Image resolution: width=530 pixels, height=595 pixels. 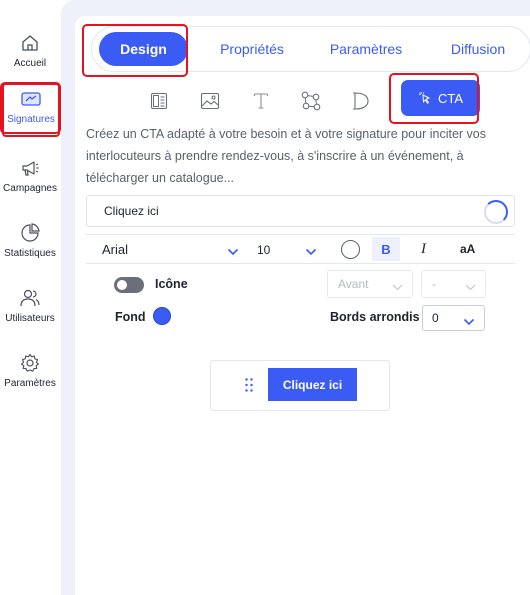 What do you see at coordinates (30, 168) in the screenshot?
I see `megaphone-icon` at bounding box center [30, 168].